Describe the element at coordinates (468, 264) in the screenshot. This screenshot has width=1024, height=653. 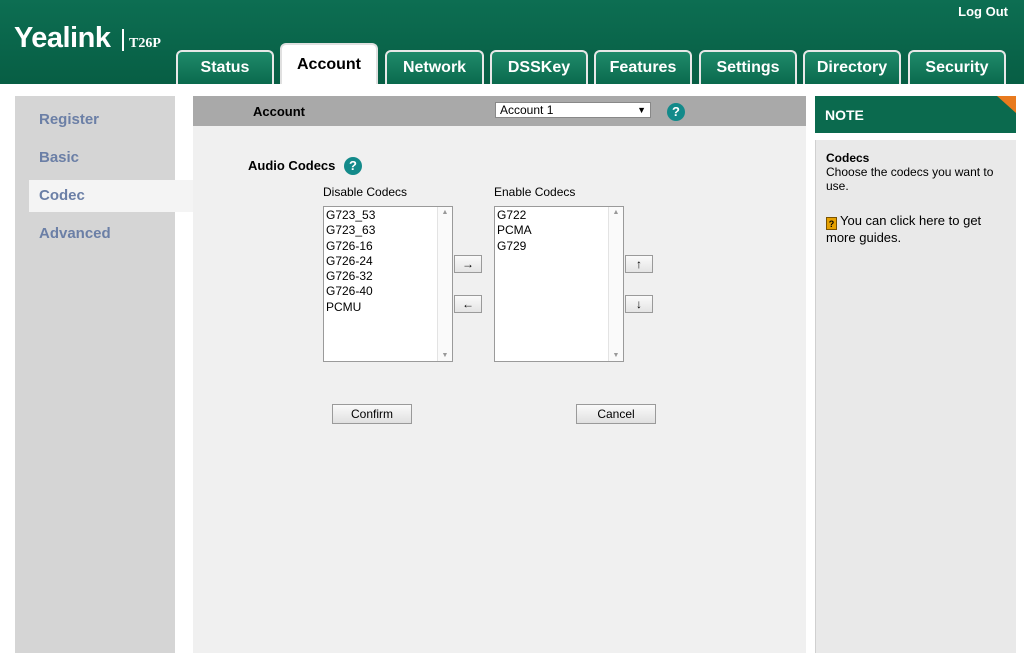
I see `move-right-button: →` at that location.